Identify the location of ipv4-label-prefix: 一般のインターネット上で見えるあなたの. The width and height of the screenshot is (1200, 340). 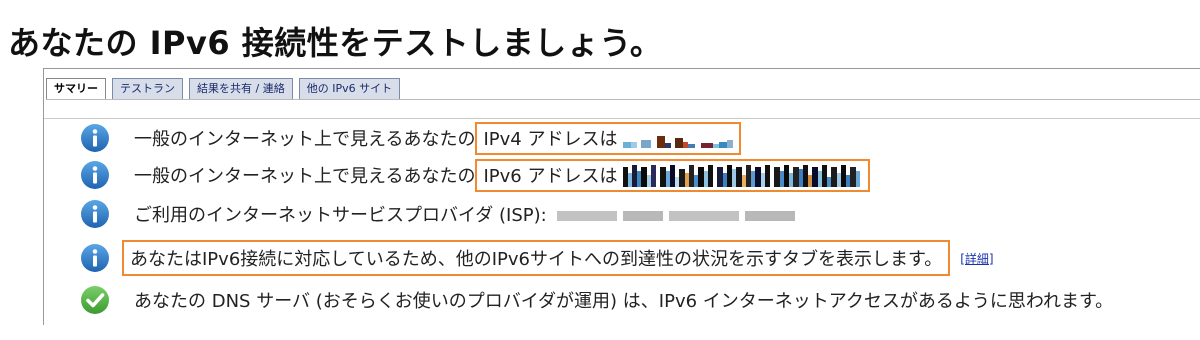
(305, 139).